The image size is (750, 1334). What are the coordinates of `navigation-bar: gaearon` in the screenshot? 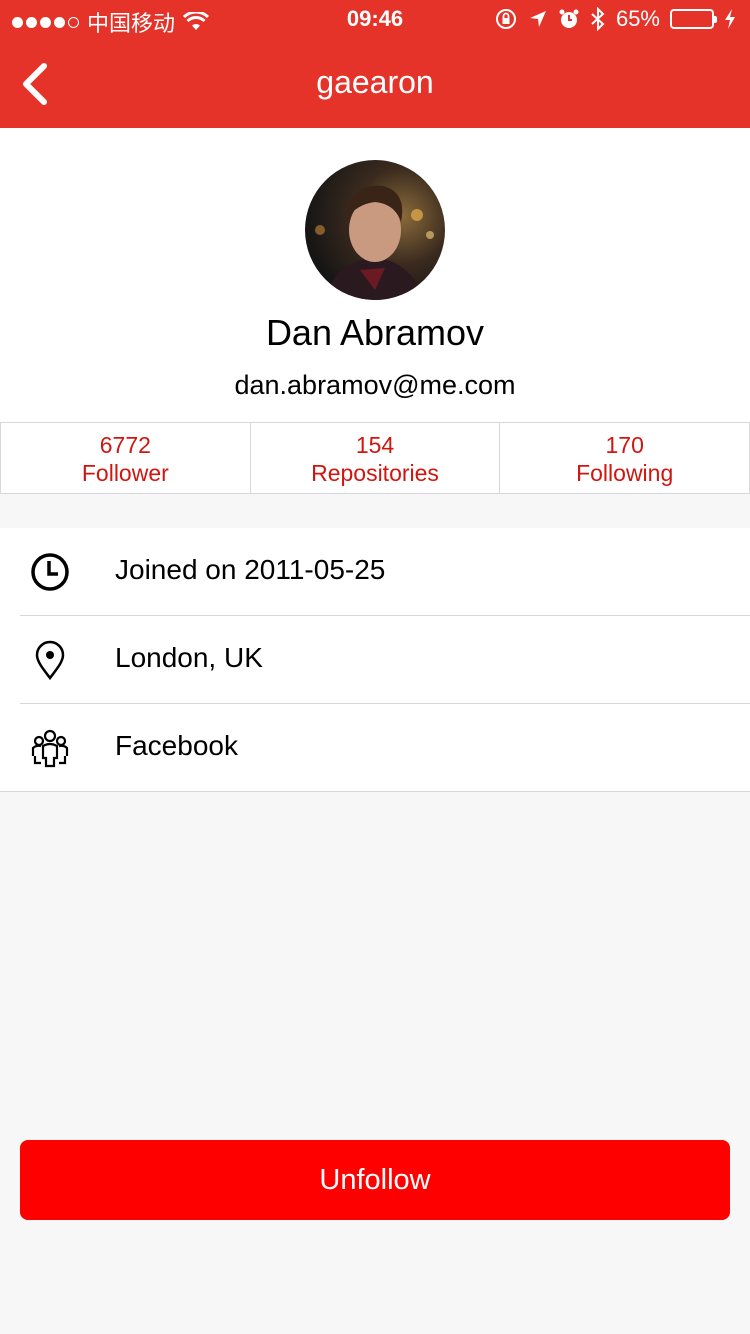 It's located at (375, 84).